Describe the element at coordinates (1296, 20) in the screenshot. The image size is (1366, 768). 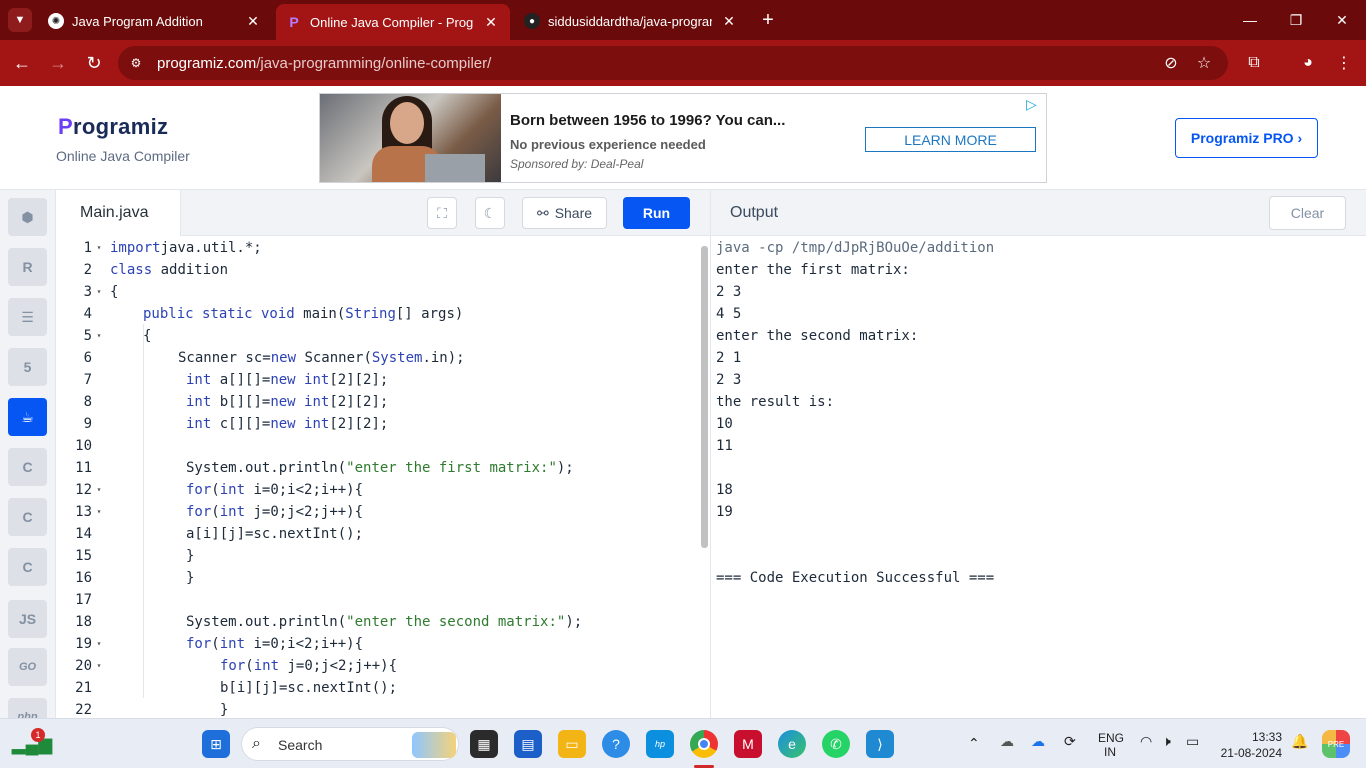
I see `restore-icon: ❐` at that location.